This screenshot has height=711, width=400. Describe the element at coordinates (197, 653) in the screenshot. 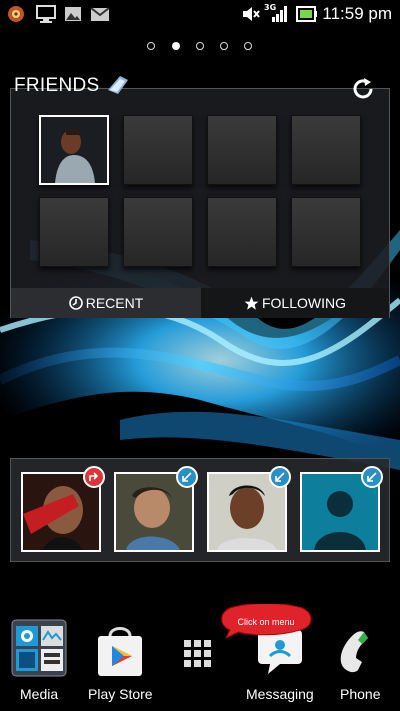

I see `apps-menu-icon` at that location.